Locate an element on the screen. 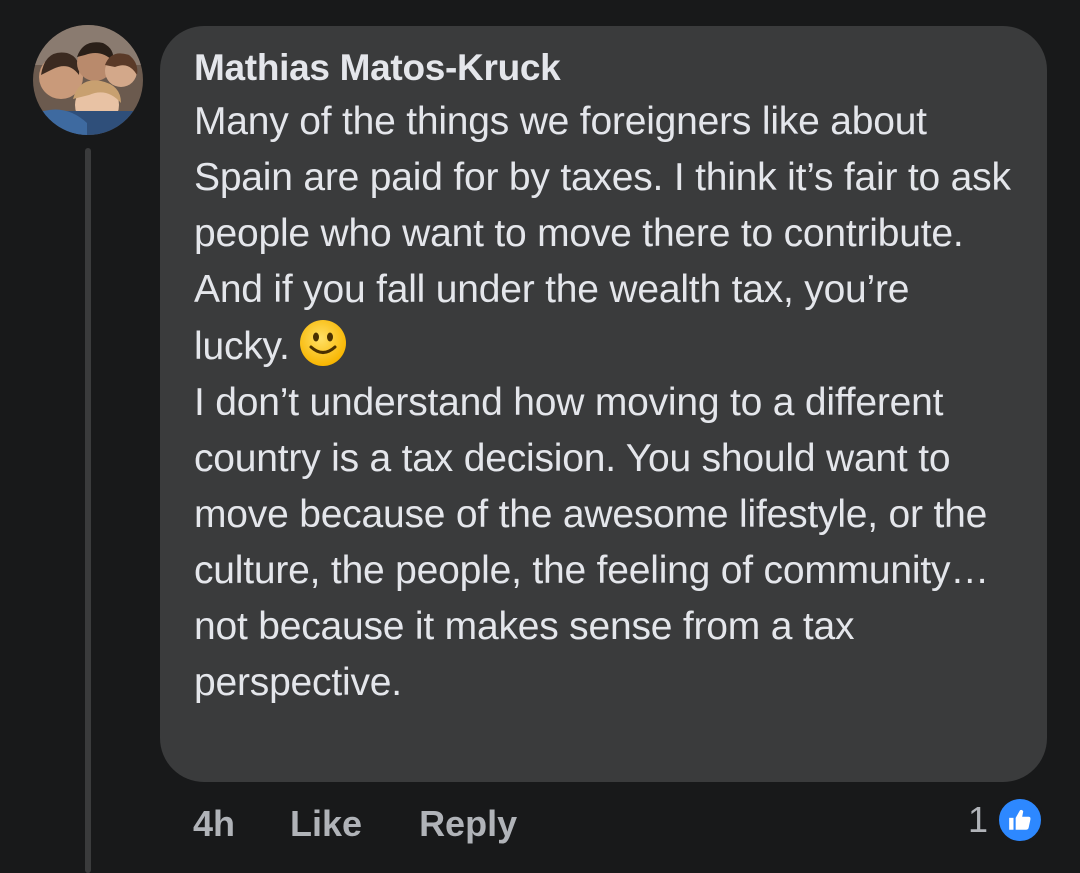  reply-thread-line is located at coordinates (88, 510).